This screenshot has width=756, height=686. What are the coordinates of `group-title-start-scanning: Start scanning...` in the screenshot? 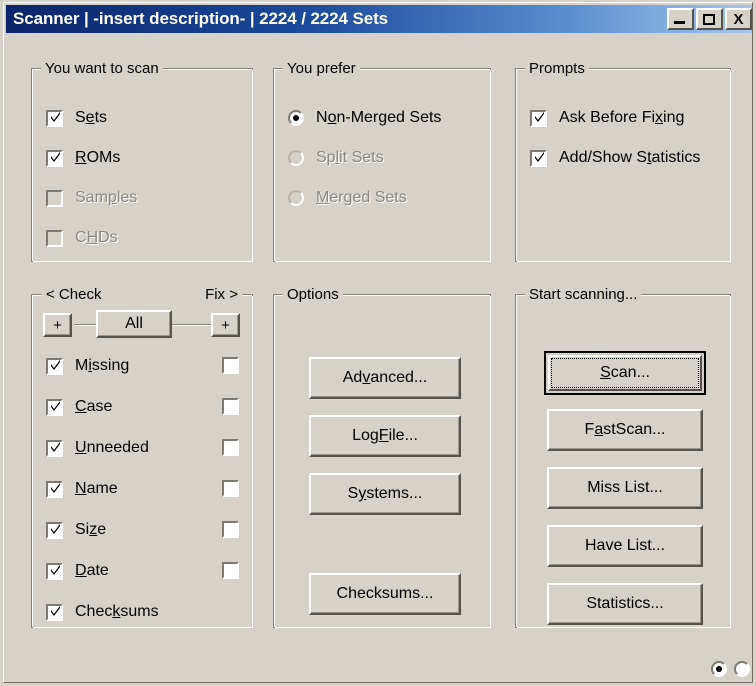 It's located at (583, 294).